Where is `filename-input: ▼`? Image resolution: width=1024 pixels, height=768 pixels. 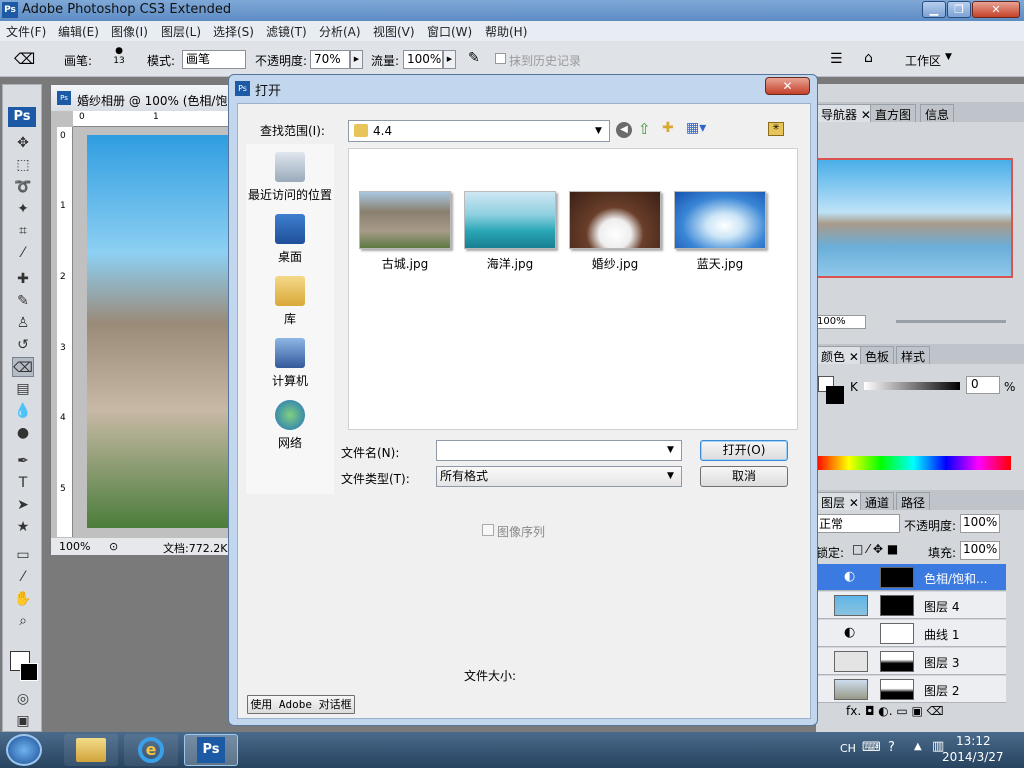
filename-input: ▼ is located at coordinates (559, 450).